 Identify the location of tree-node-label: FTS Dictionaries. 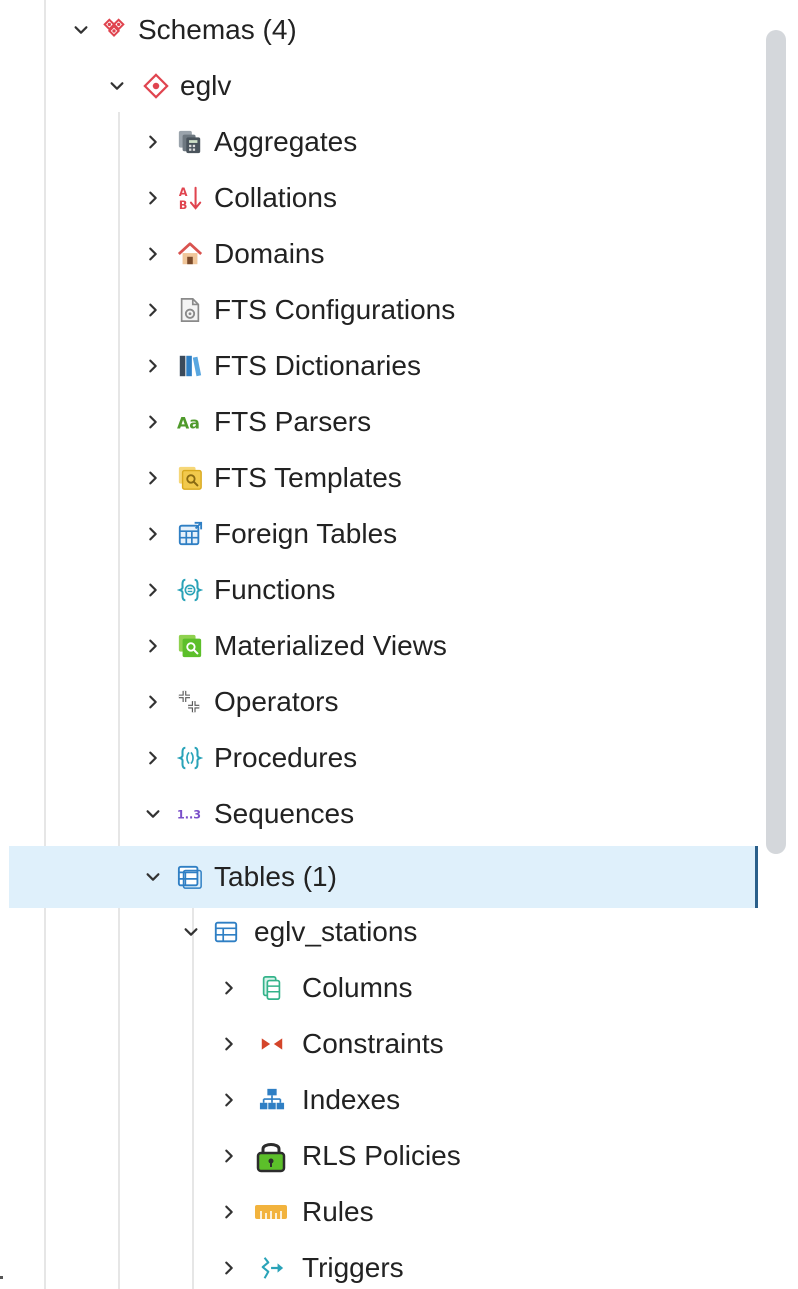
(317, 365).